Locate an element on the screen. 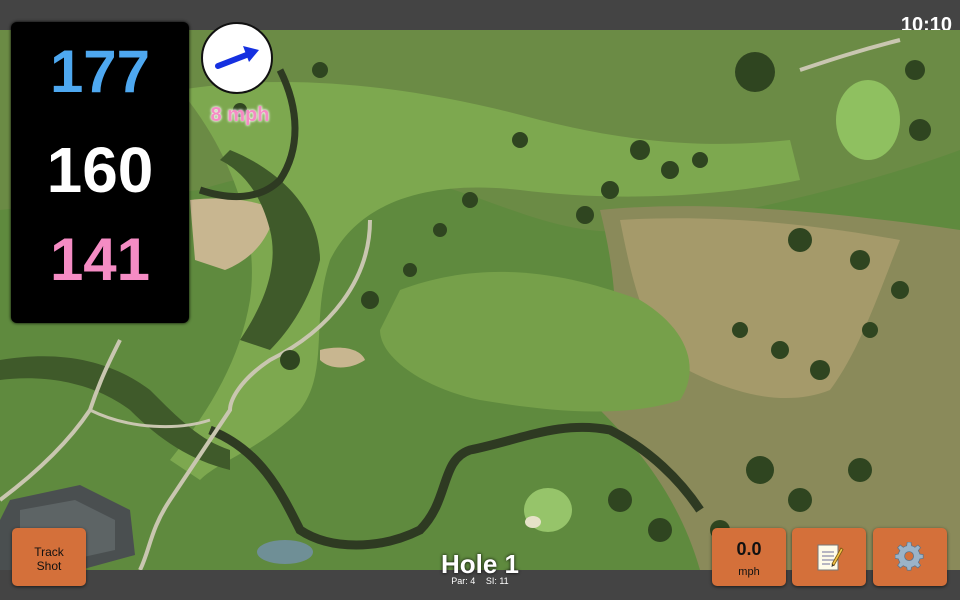 This screenshot has height=600, width=960. speed-button: 0.0 mph is located at coordinates (749, 557).